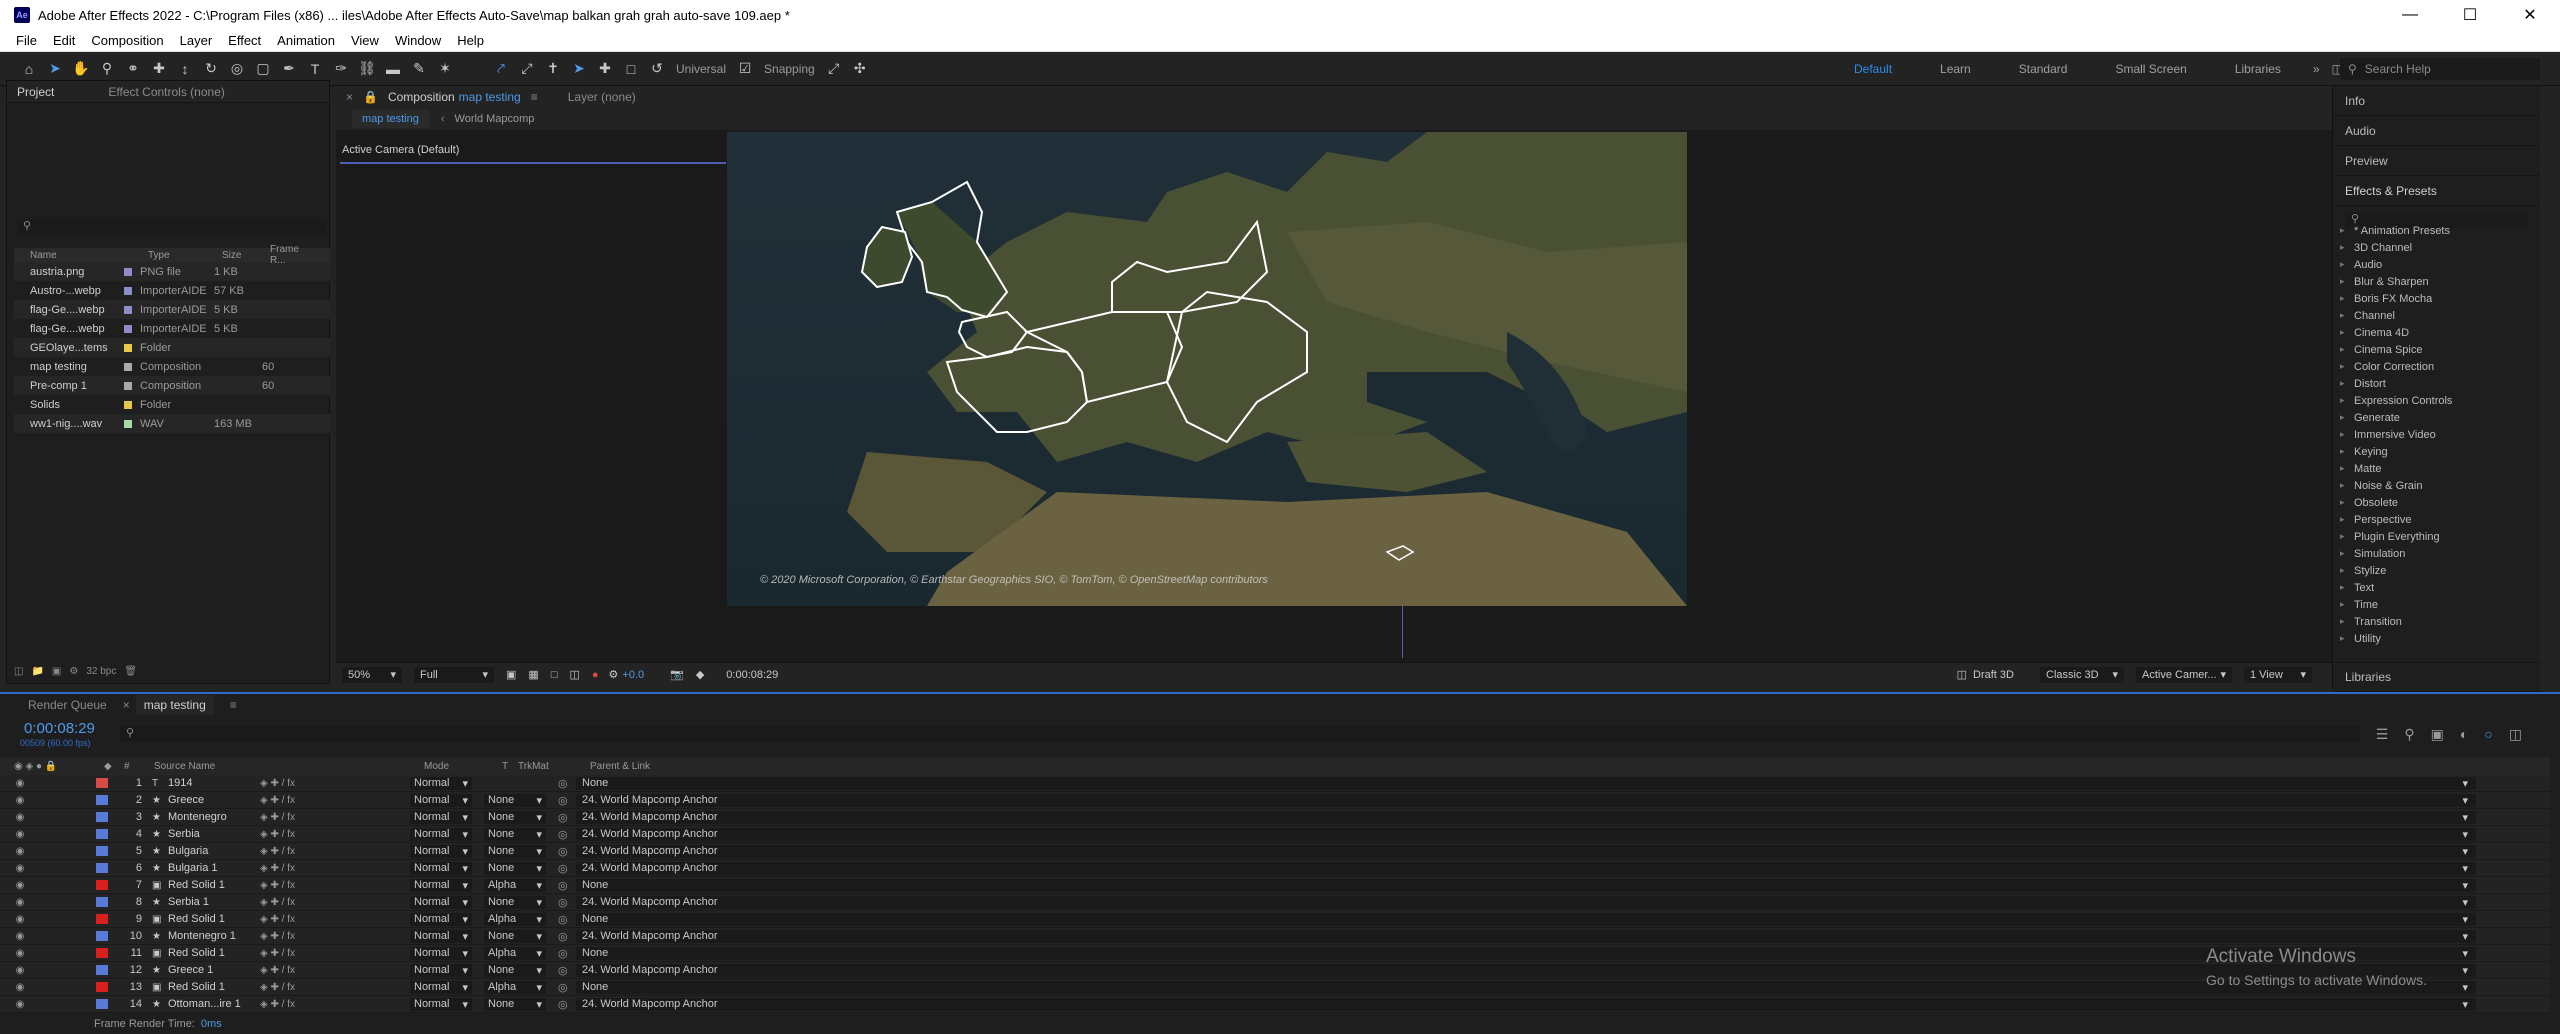  Describe the element at coordinates (700, 674) in the screenshot. I see `show-snapshot-icon: ◆` at that location.